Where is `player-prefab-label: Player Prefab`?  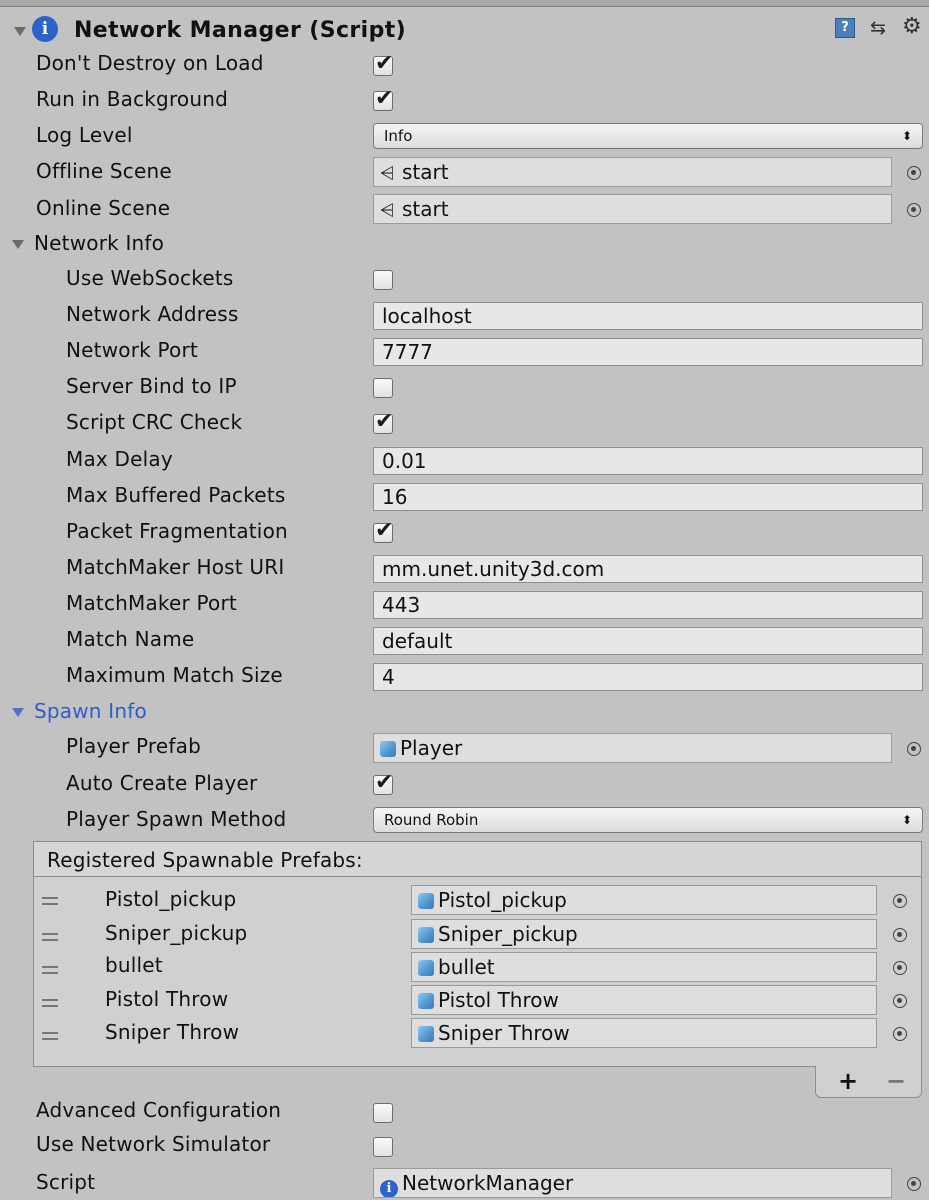 player-prefab-label: Player Prefab is located at coordinates (133, 746).